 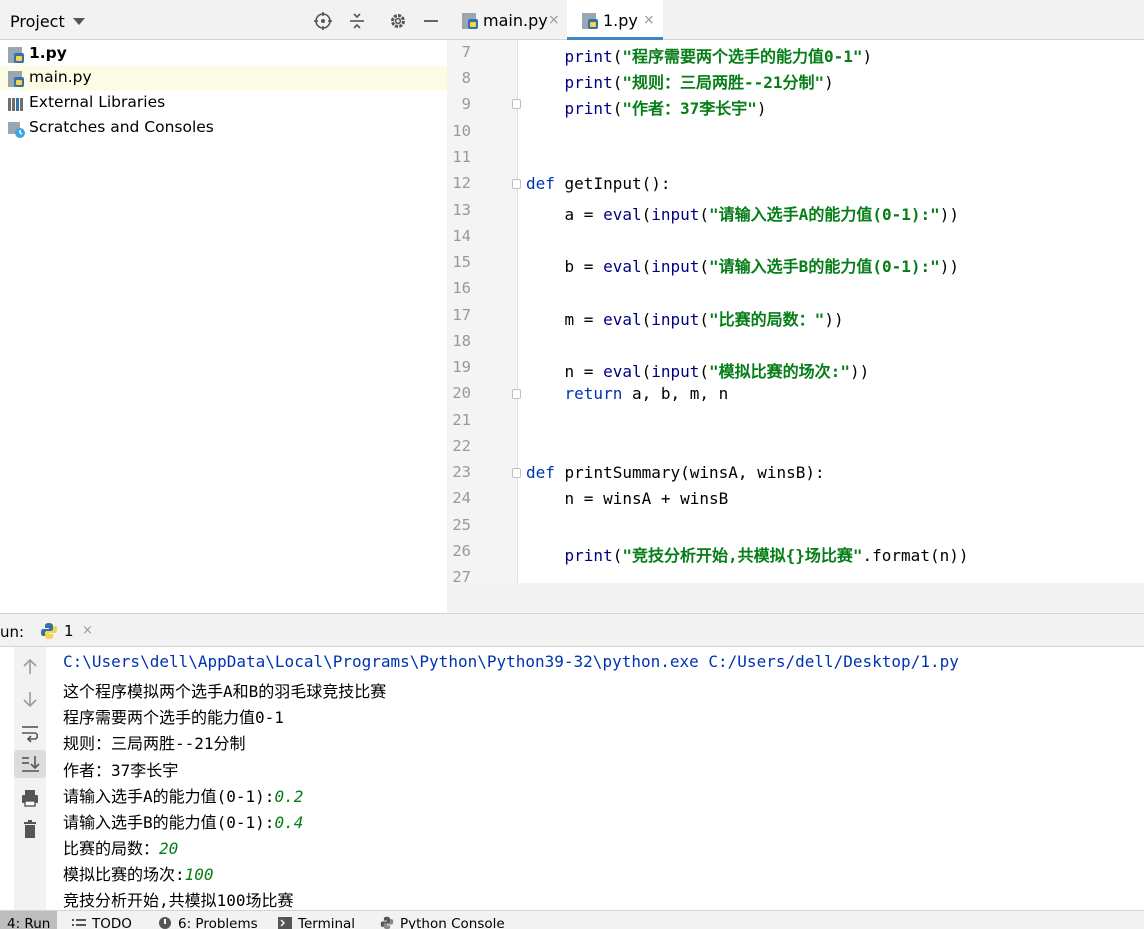 I want to click on python-icon, so click(x=387, y=922).